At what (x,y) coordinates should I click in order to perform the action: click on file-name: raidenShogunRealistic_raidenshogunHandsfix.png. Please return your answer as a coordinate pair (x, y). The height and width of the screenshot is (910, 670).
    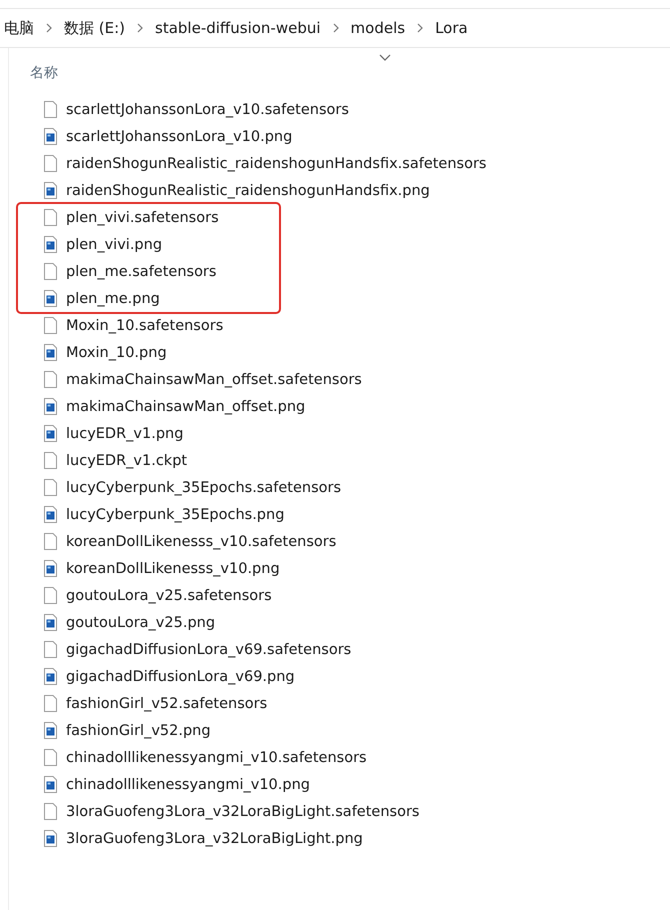
    Looking at the image, I should click on (248, 190).